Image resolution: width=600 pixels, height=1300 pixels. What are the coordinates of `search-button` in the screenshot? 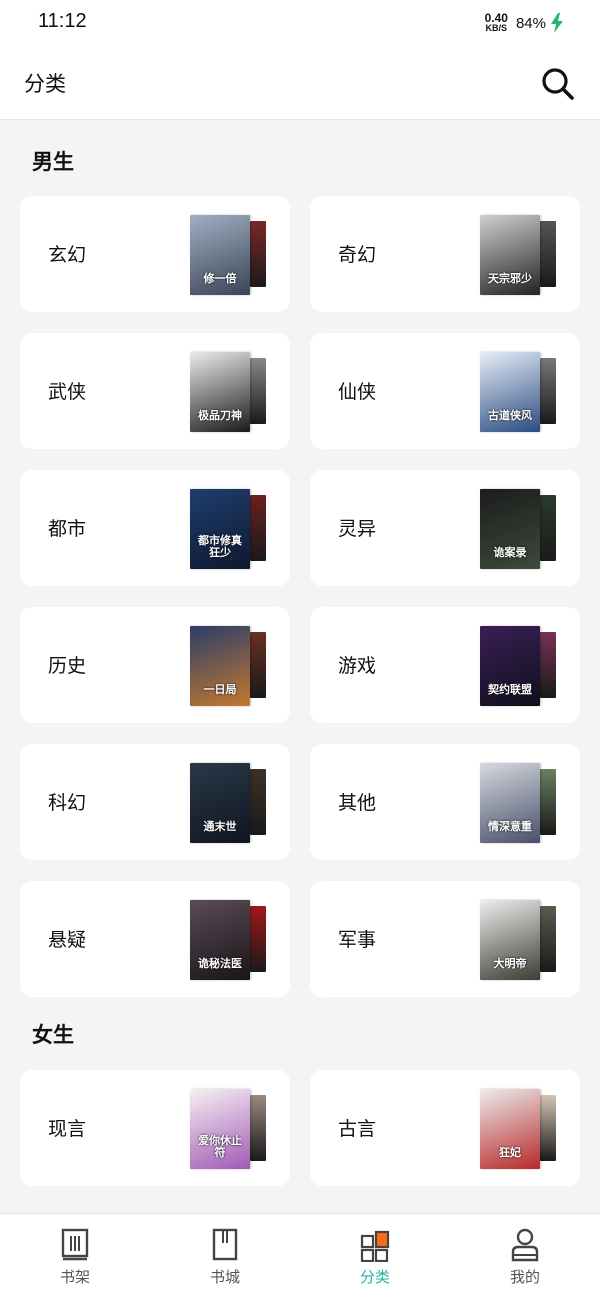 It's located at (558, 84).